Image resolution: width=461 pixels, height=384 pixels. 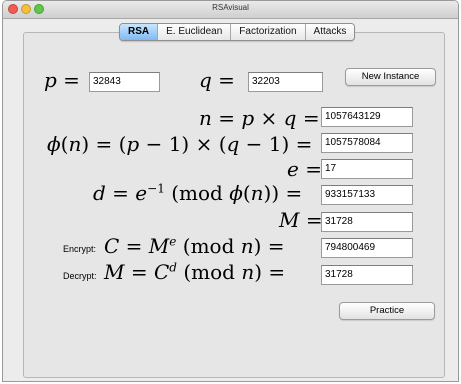 I want to click on m-input: 31728, so click(x=367, y=222).